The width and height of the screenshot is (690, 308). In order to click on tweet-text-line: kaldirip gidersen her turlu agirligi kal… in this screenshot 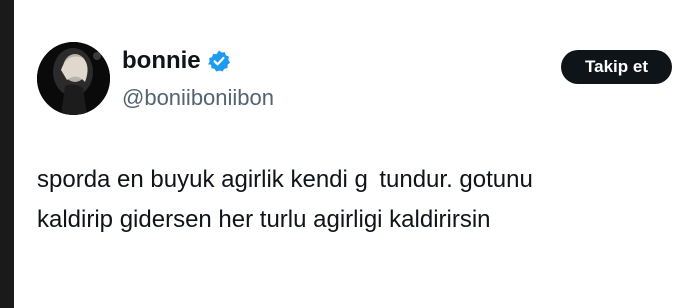, I will do `click(264, 219)`.